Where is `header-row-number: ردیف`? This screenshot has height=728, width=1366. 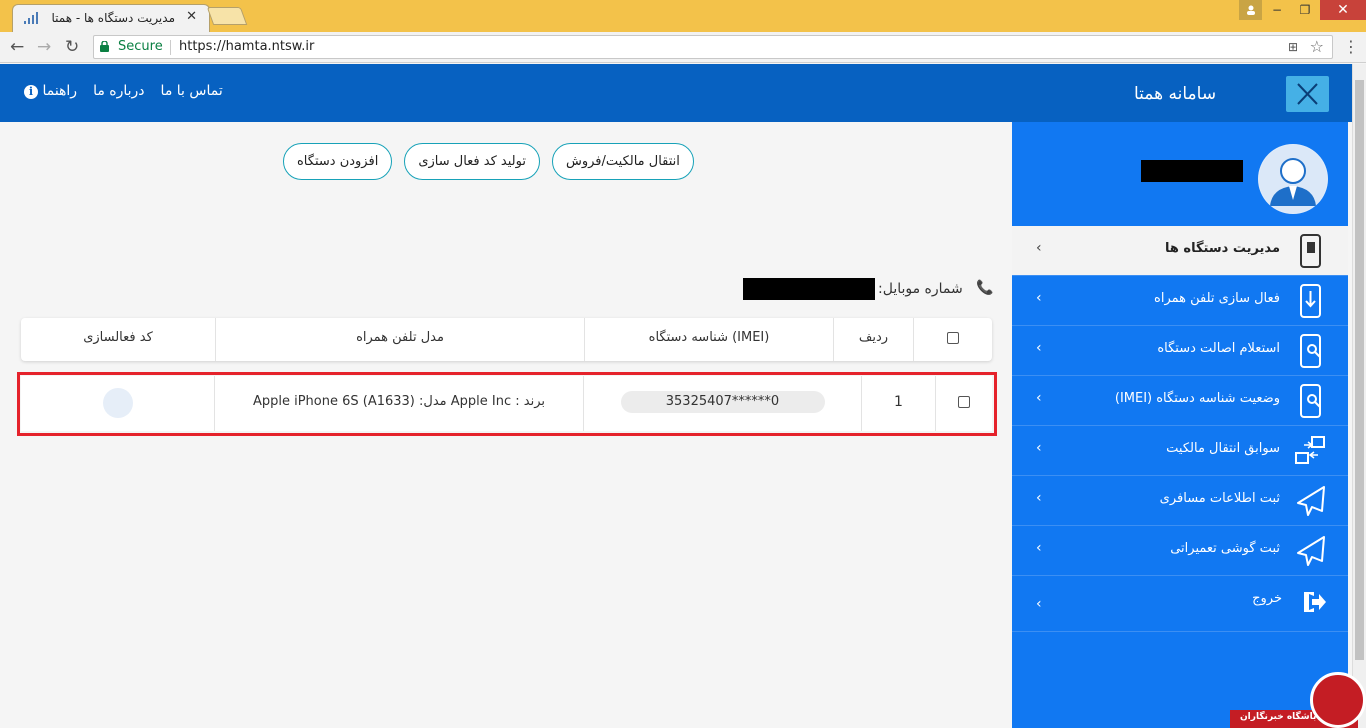 header-row-number: ردیف is located at coordinates (873, 339).